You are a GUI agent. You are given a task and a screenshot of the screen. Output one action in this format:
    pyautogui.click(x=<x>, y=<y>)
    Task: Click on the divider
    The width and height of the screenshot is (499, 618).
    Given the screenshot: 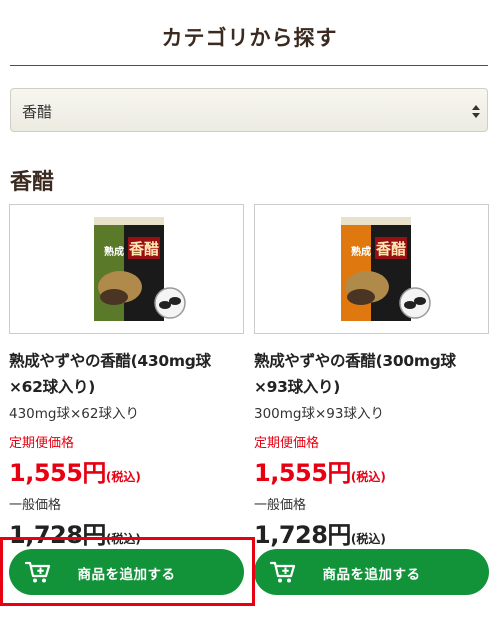 What is the action you would take?
    pyautogui.click(x=249, y=65)
    